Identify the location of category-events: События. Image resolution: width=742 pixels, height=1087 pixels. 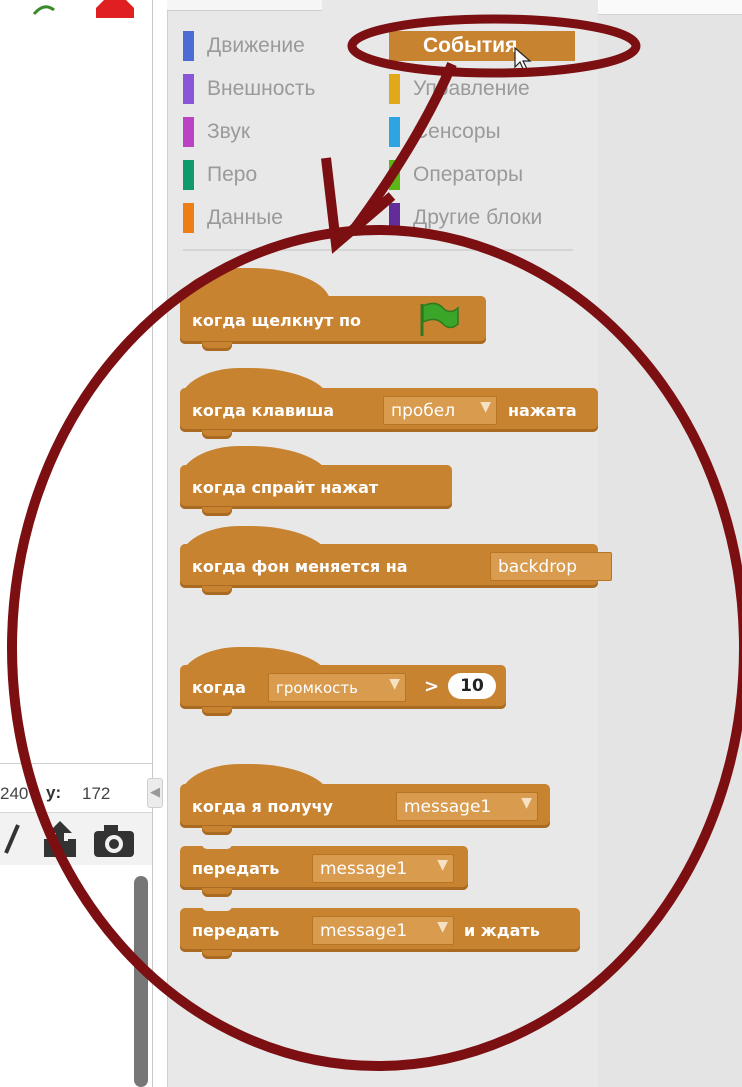
(482, 51).